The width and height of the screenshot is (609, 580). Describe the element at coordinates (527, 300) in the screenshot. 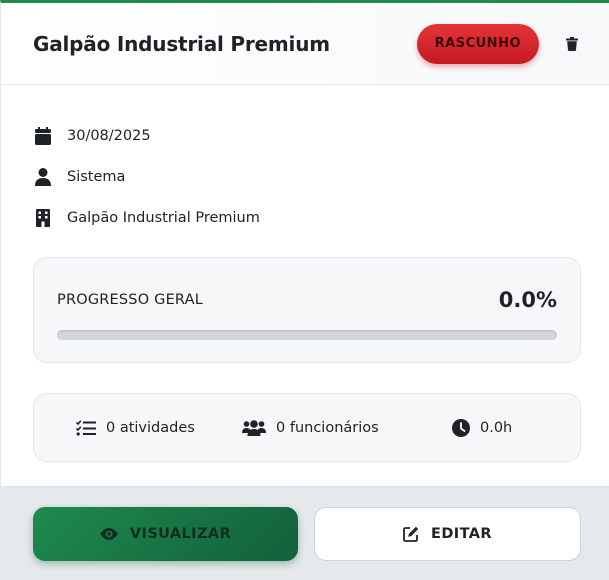

I see `progress-value: 0.0%` at that location.